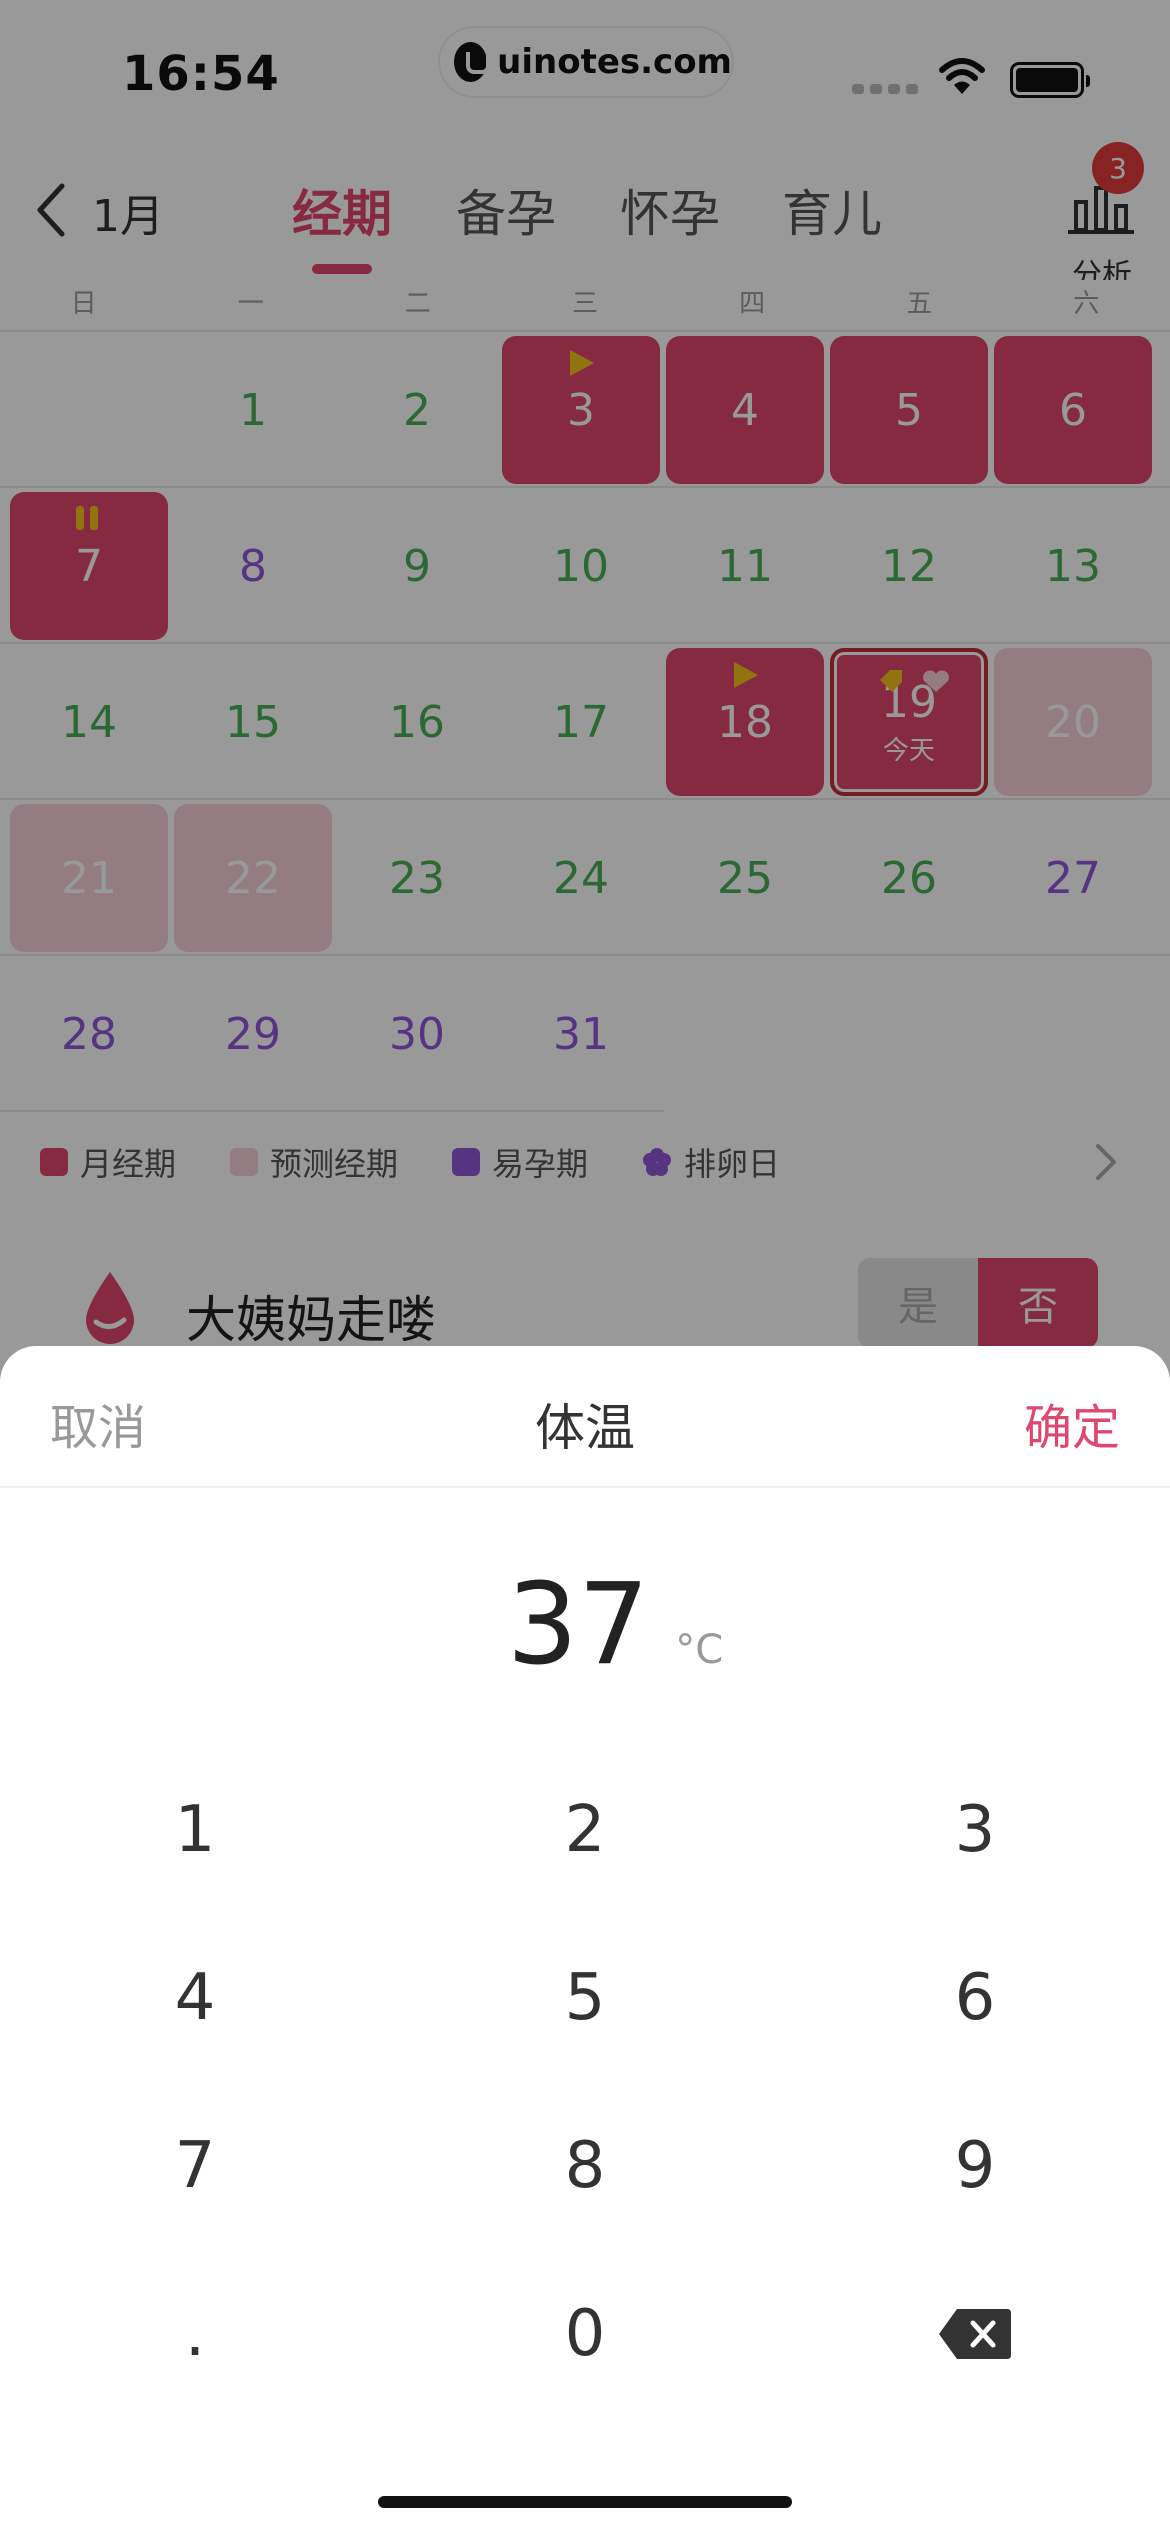  Describe the element at coordinates (585, 2502) in the screenshot. I see `home-indicator` at that location.